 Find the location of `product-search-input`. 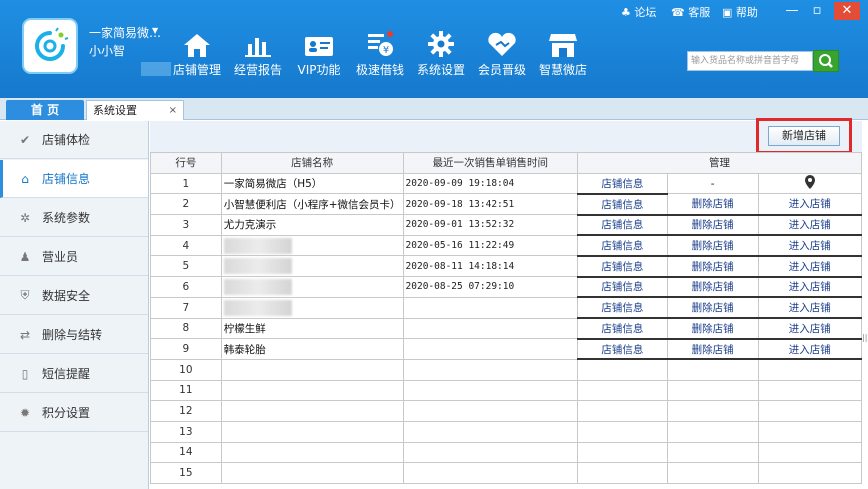

product-search-input is located at coordinates (750, 61).